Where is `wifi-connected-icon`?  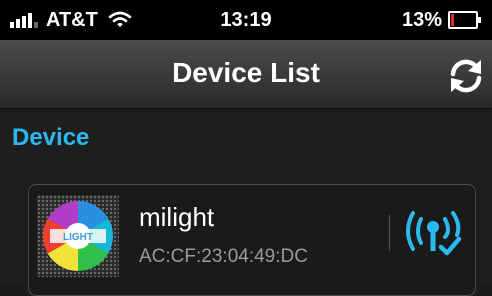 wifi-connected-icon is located at coordinates (433, 233).